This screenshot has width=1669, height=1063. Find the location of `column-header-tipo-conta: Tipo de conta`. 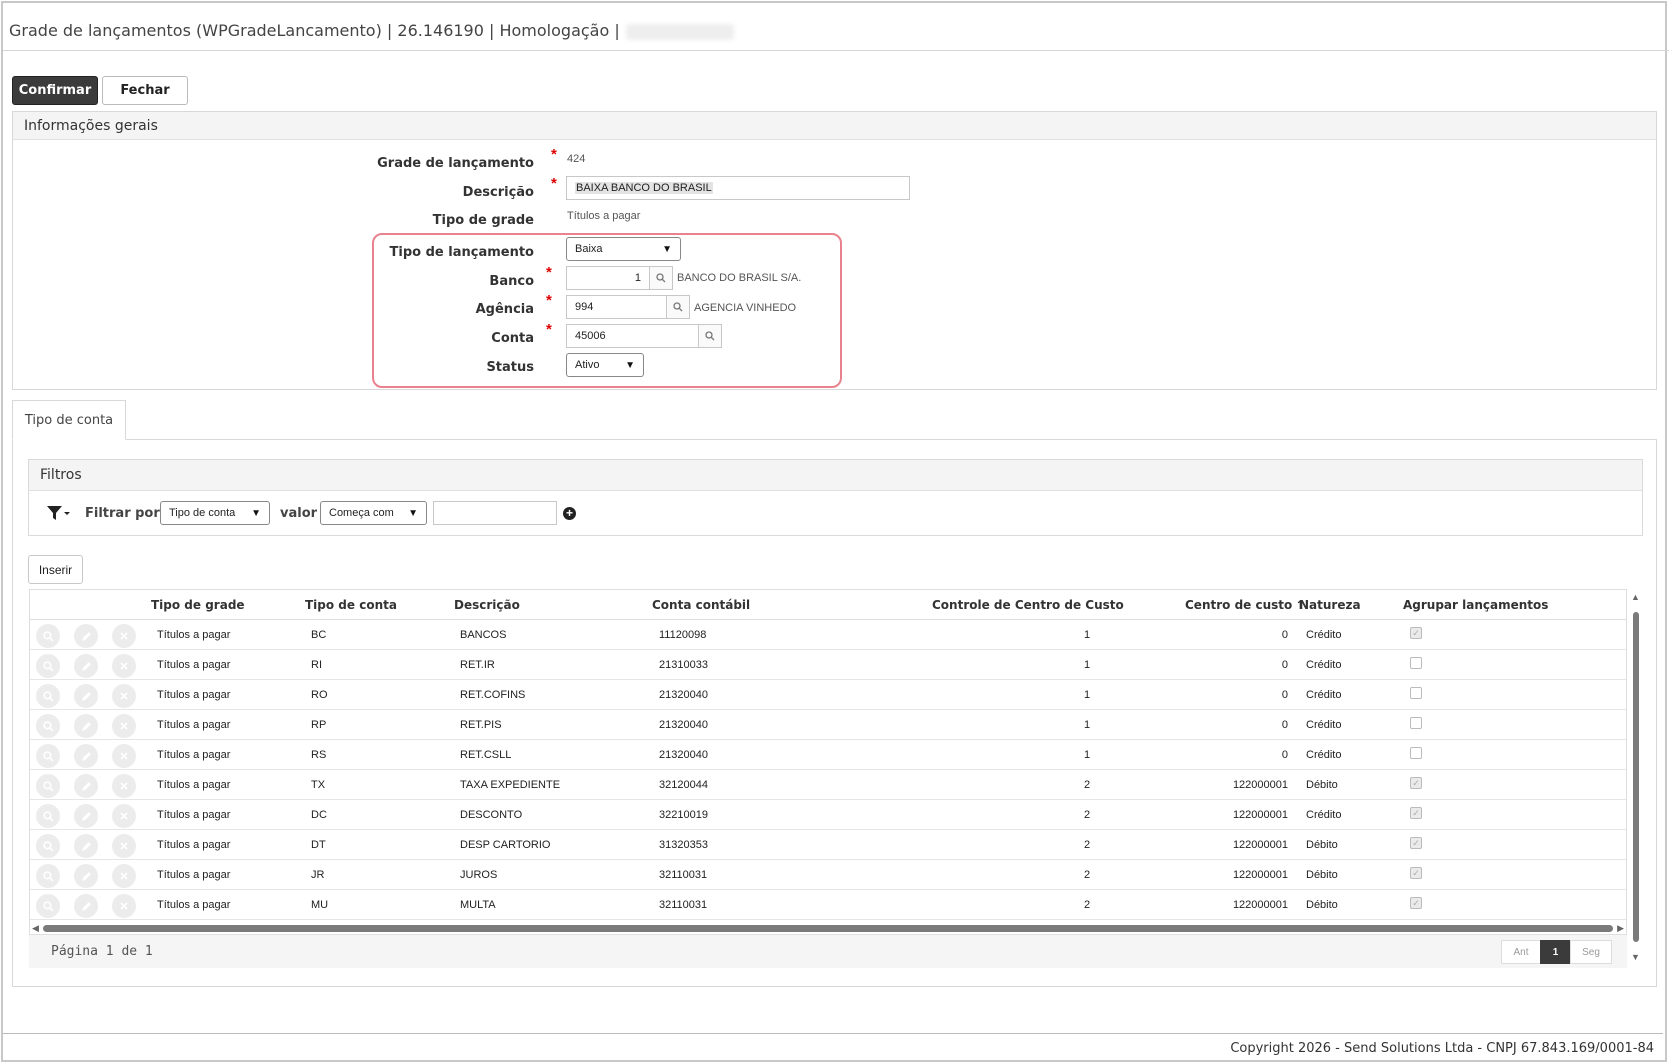

column-header-tipo-conta: Tipo de conta is located at coordinates (351, 605).